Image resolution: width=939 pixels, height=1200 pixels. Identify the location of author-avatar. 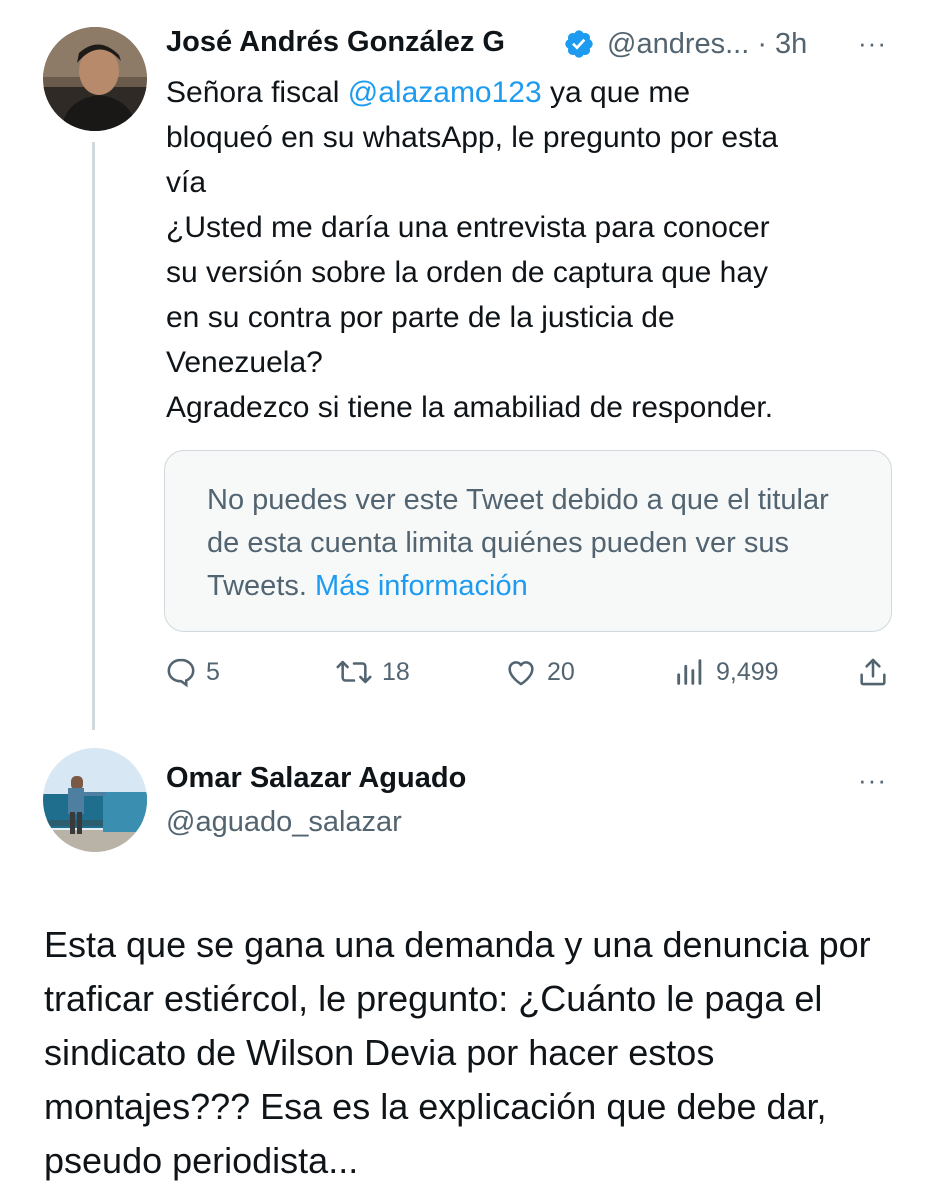
(95, 79).